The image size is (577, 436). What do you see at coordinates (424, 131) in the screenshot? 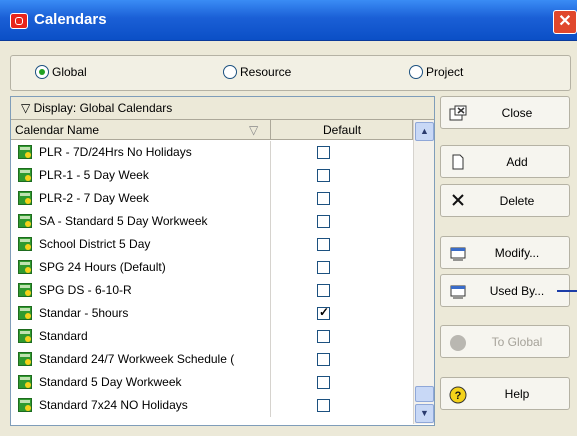
I see `scroll-up-icon: ▲` at bounding box center [424, 131].